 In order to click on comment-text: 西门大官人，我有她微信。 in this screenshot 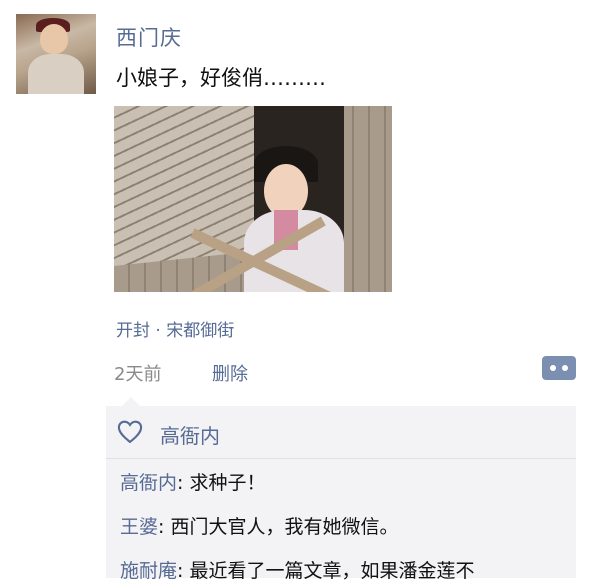, I will do `click(284, 527)`.